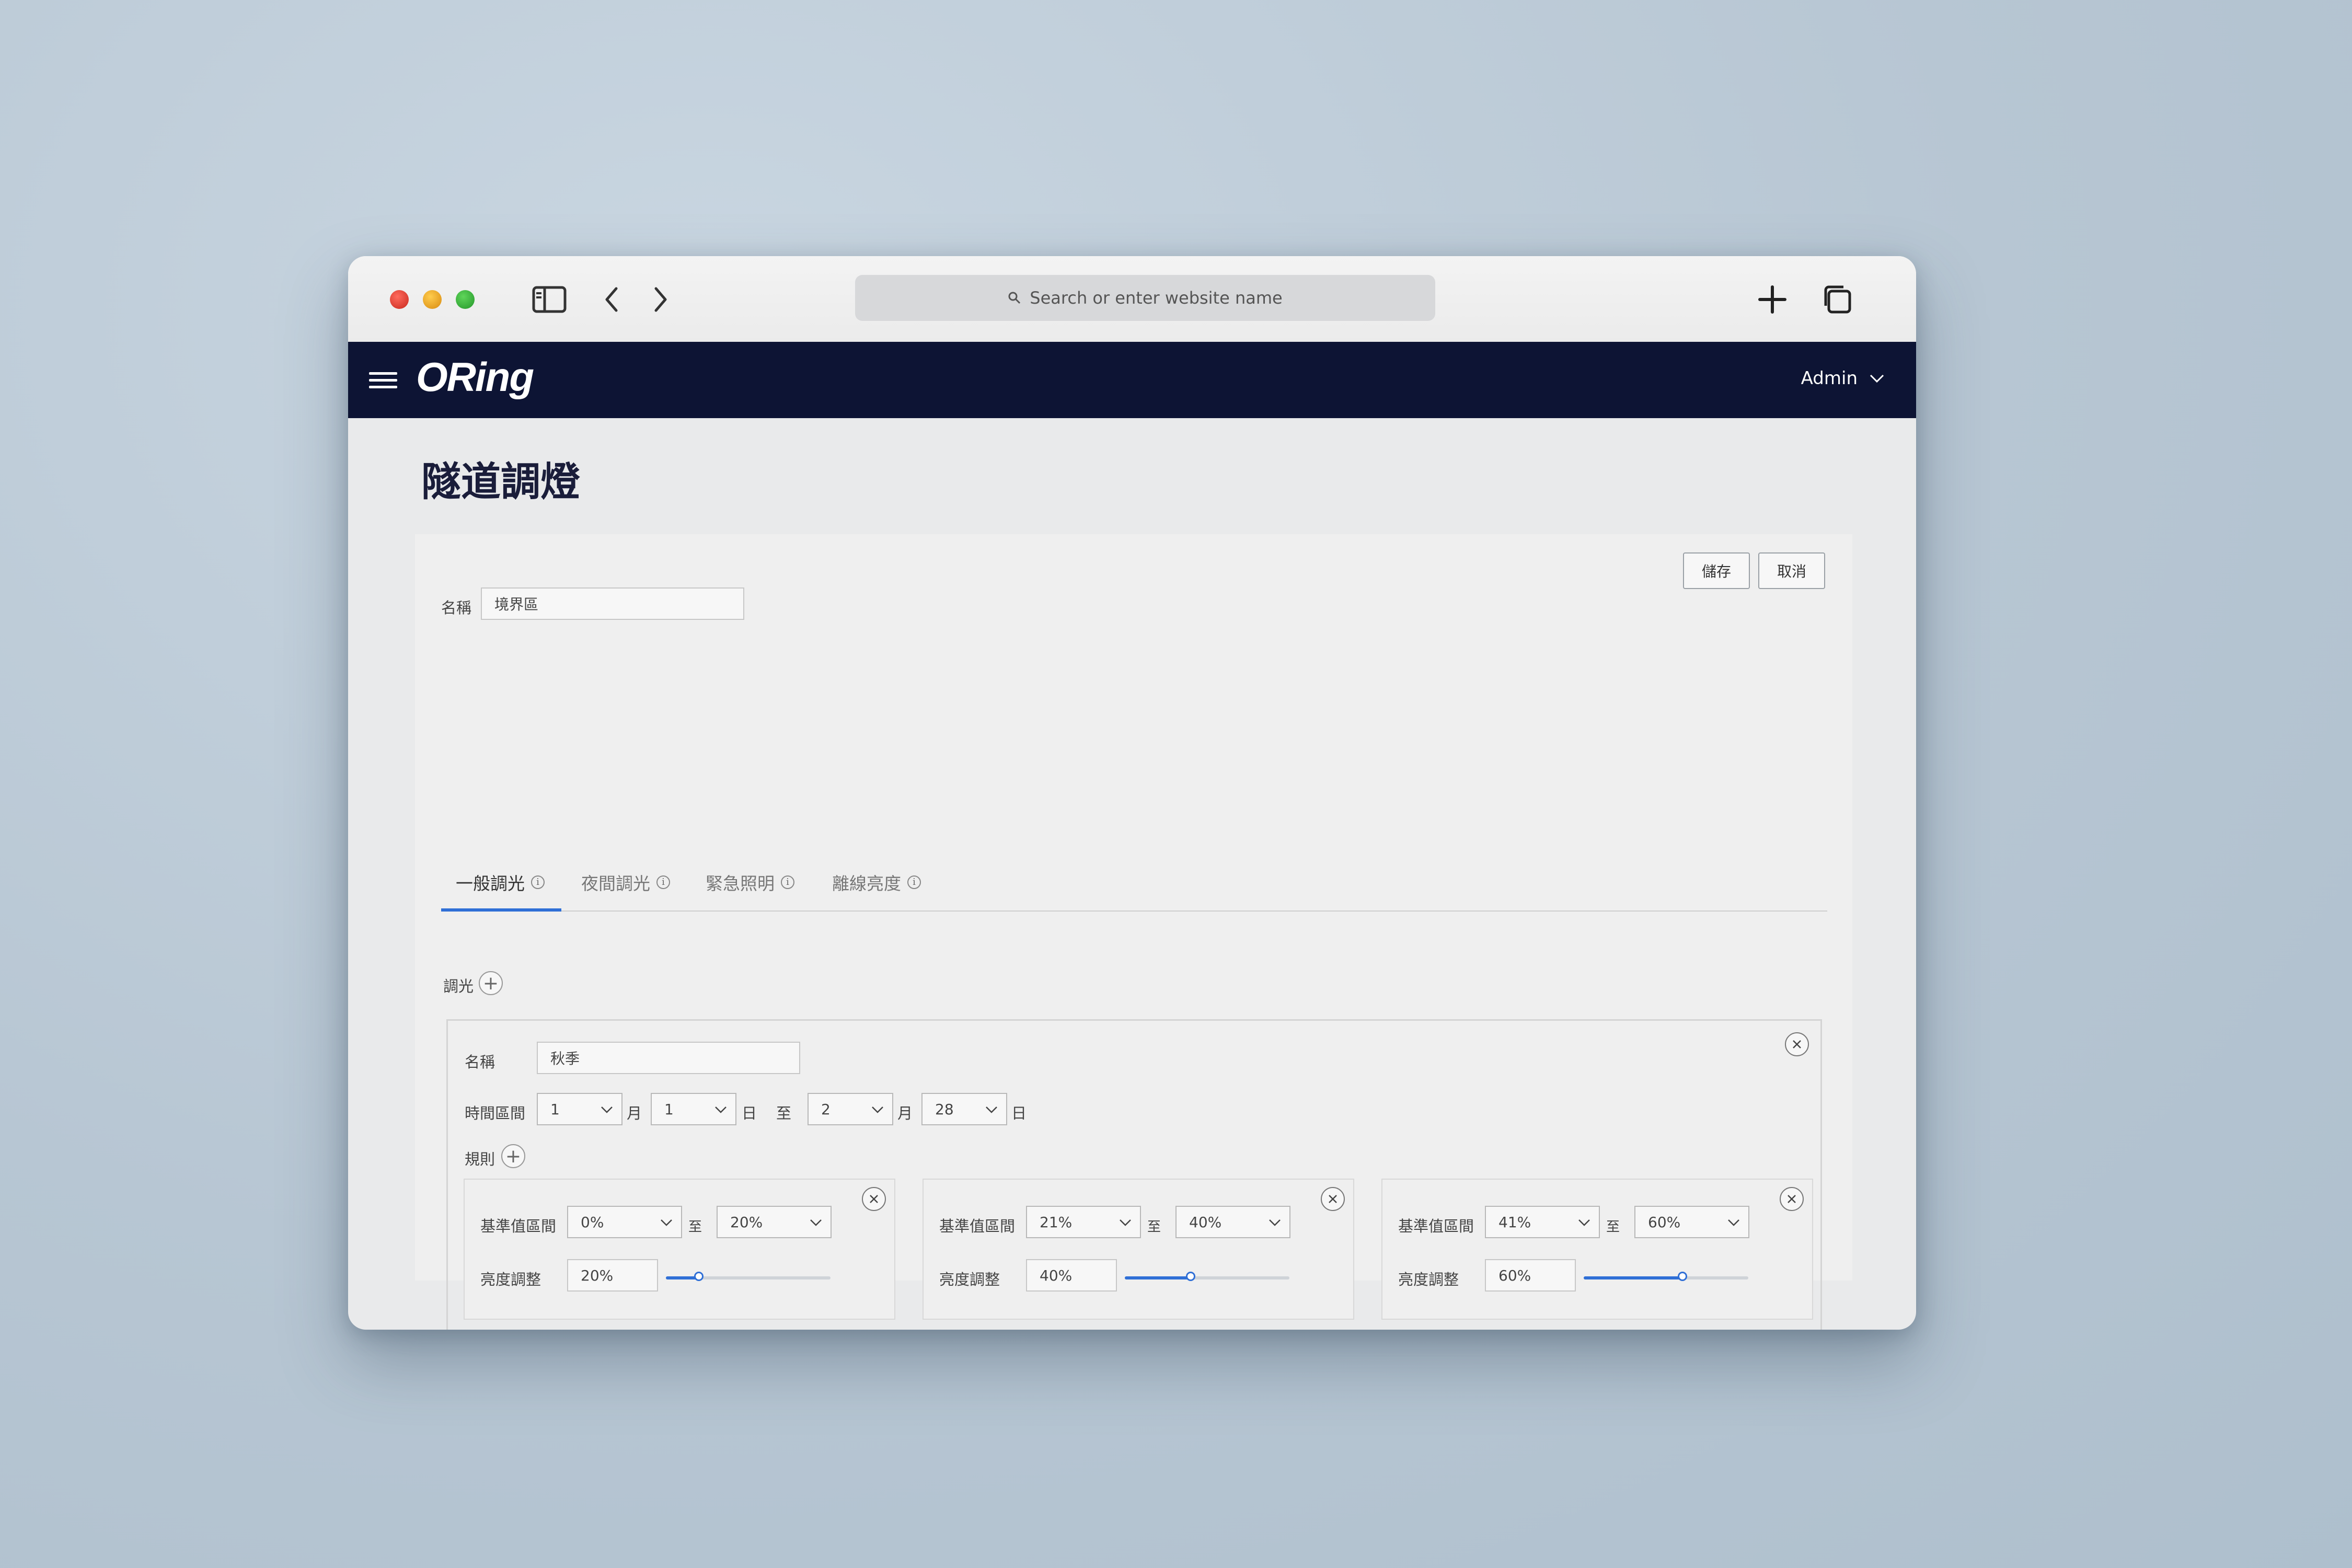 The height and width of the screenshot is (1568, 2352). Describe the element at coordinates (774, 1222) in the screenshot. I see `range-to-select: 20%` at that location.